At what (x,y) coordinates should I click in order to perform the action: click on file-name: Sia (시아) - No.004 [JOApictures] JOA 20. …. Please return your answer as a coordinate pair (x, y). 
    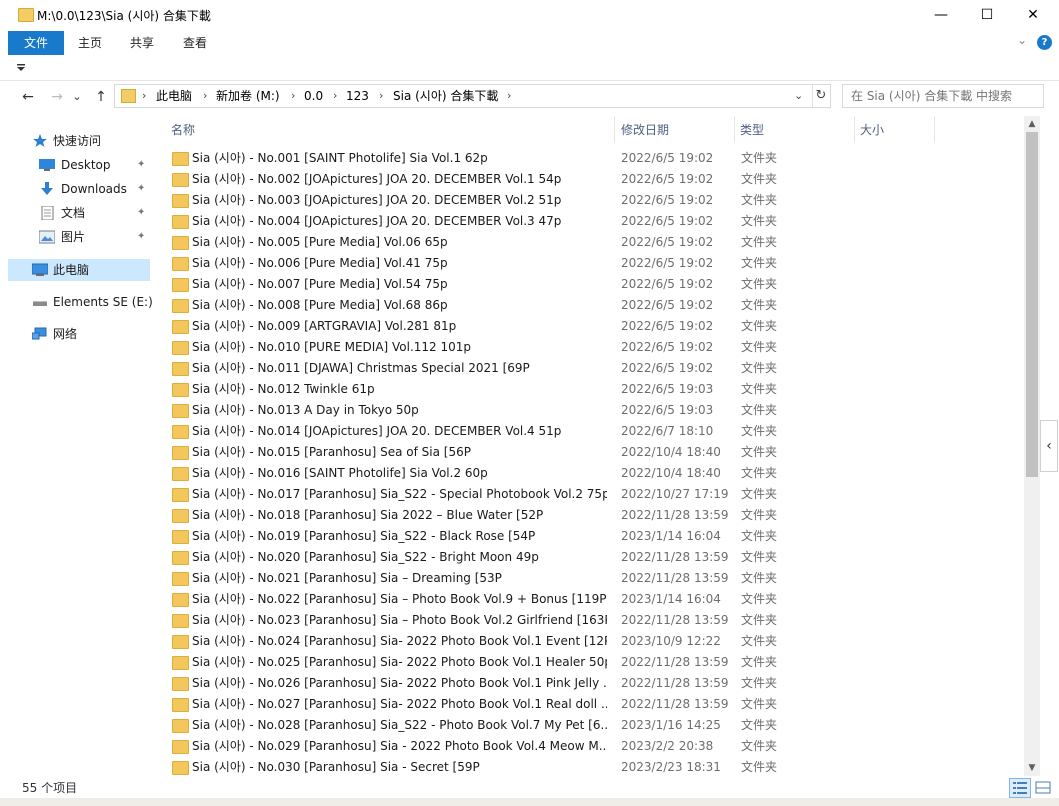
    Looking at the image, I should click on (377, 221).